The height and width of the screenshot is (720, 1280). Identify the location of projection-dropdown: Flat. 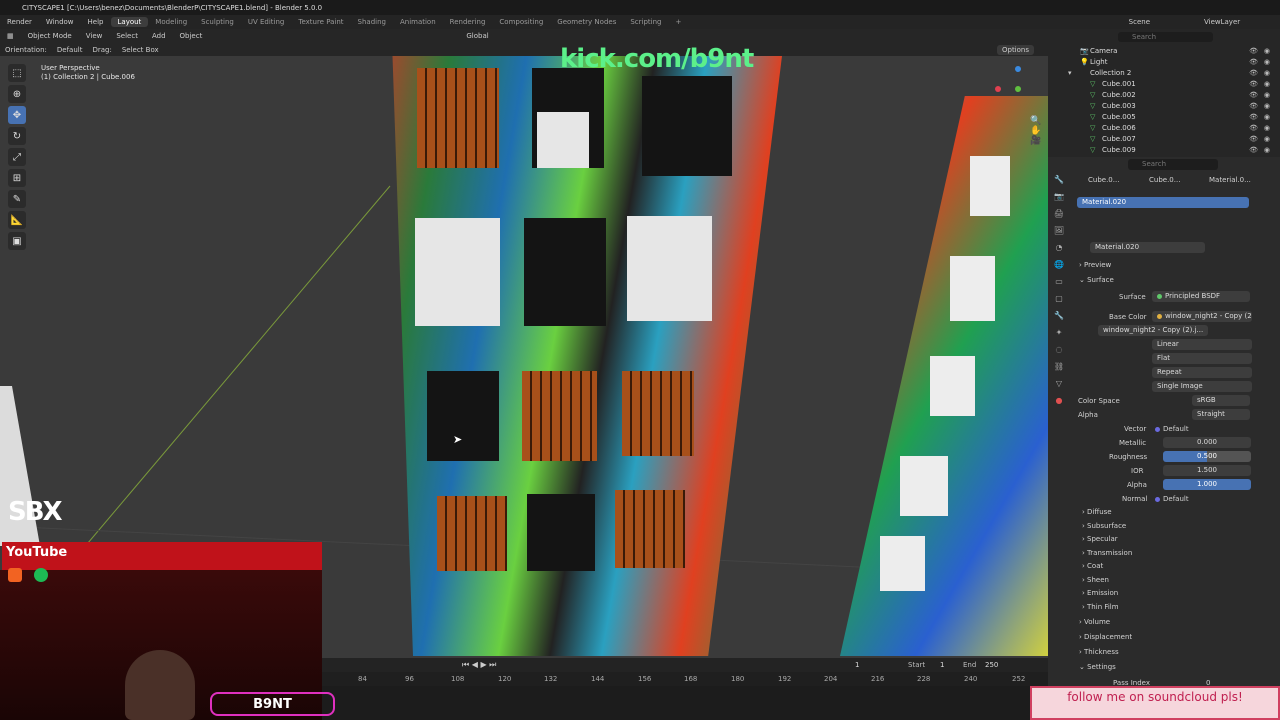
(1202, 358).